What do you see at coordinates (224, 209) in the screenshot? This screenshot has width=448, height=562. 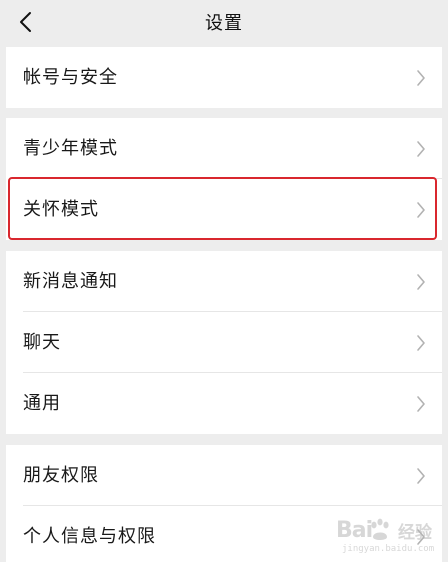 I see `settings-item-care-mode: 关怀模式` at bounding box center [224, 209].